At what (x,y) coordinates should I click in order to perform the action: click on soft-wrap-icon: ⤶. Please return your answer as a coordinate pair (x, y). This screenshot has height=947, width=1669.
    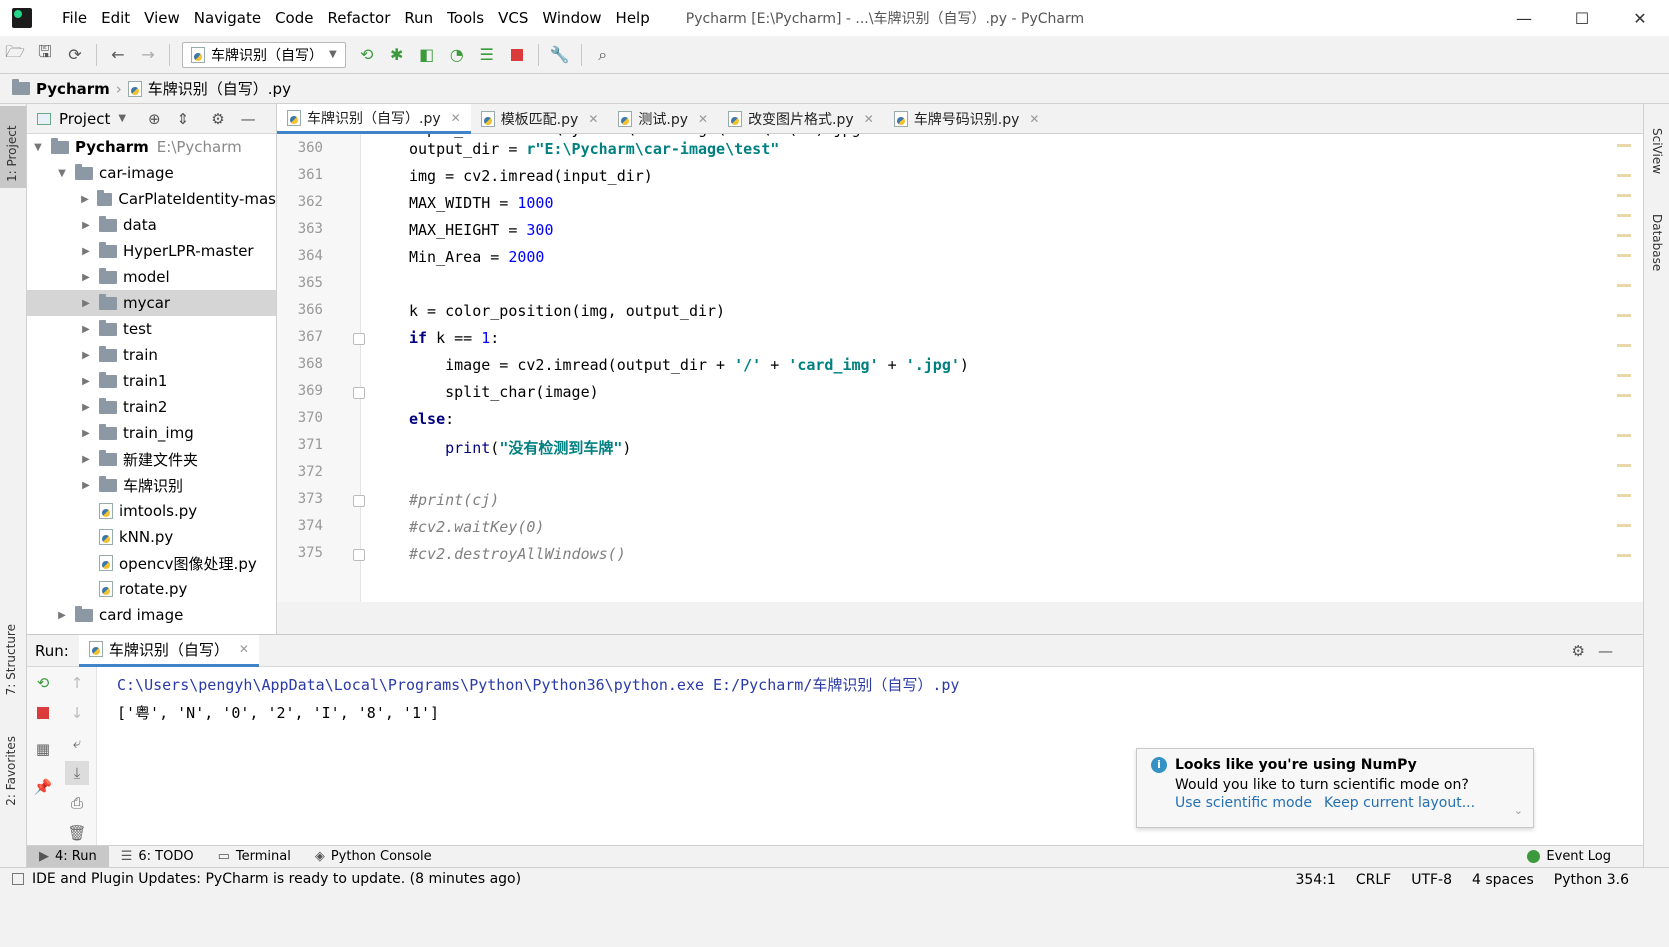
    Looking at the image, I should click on (77, 743).